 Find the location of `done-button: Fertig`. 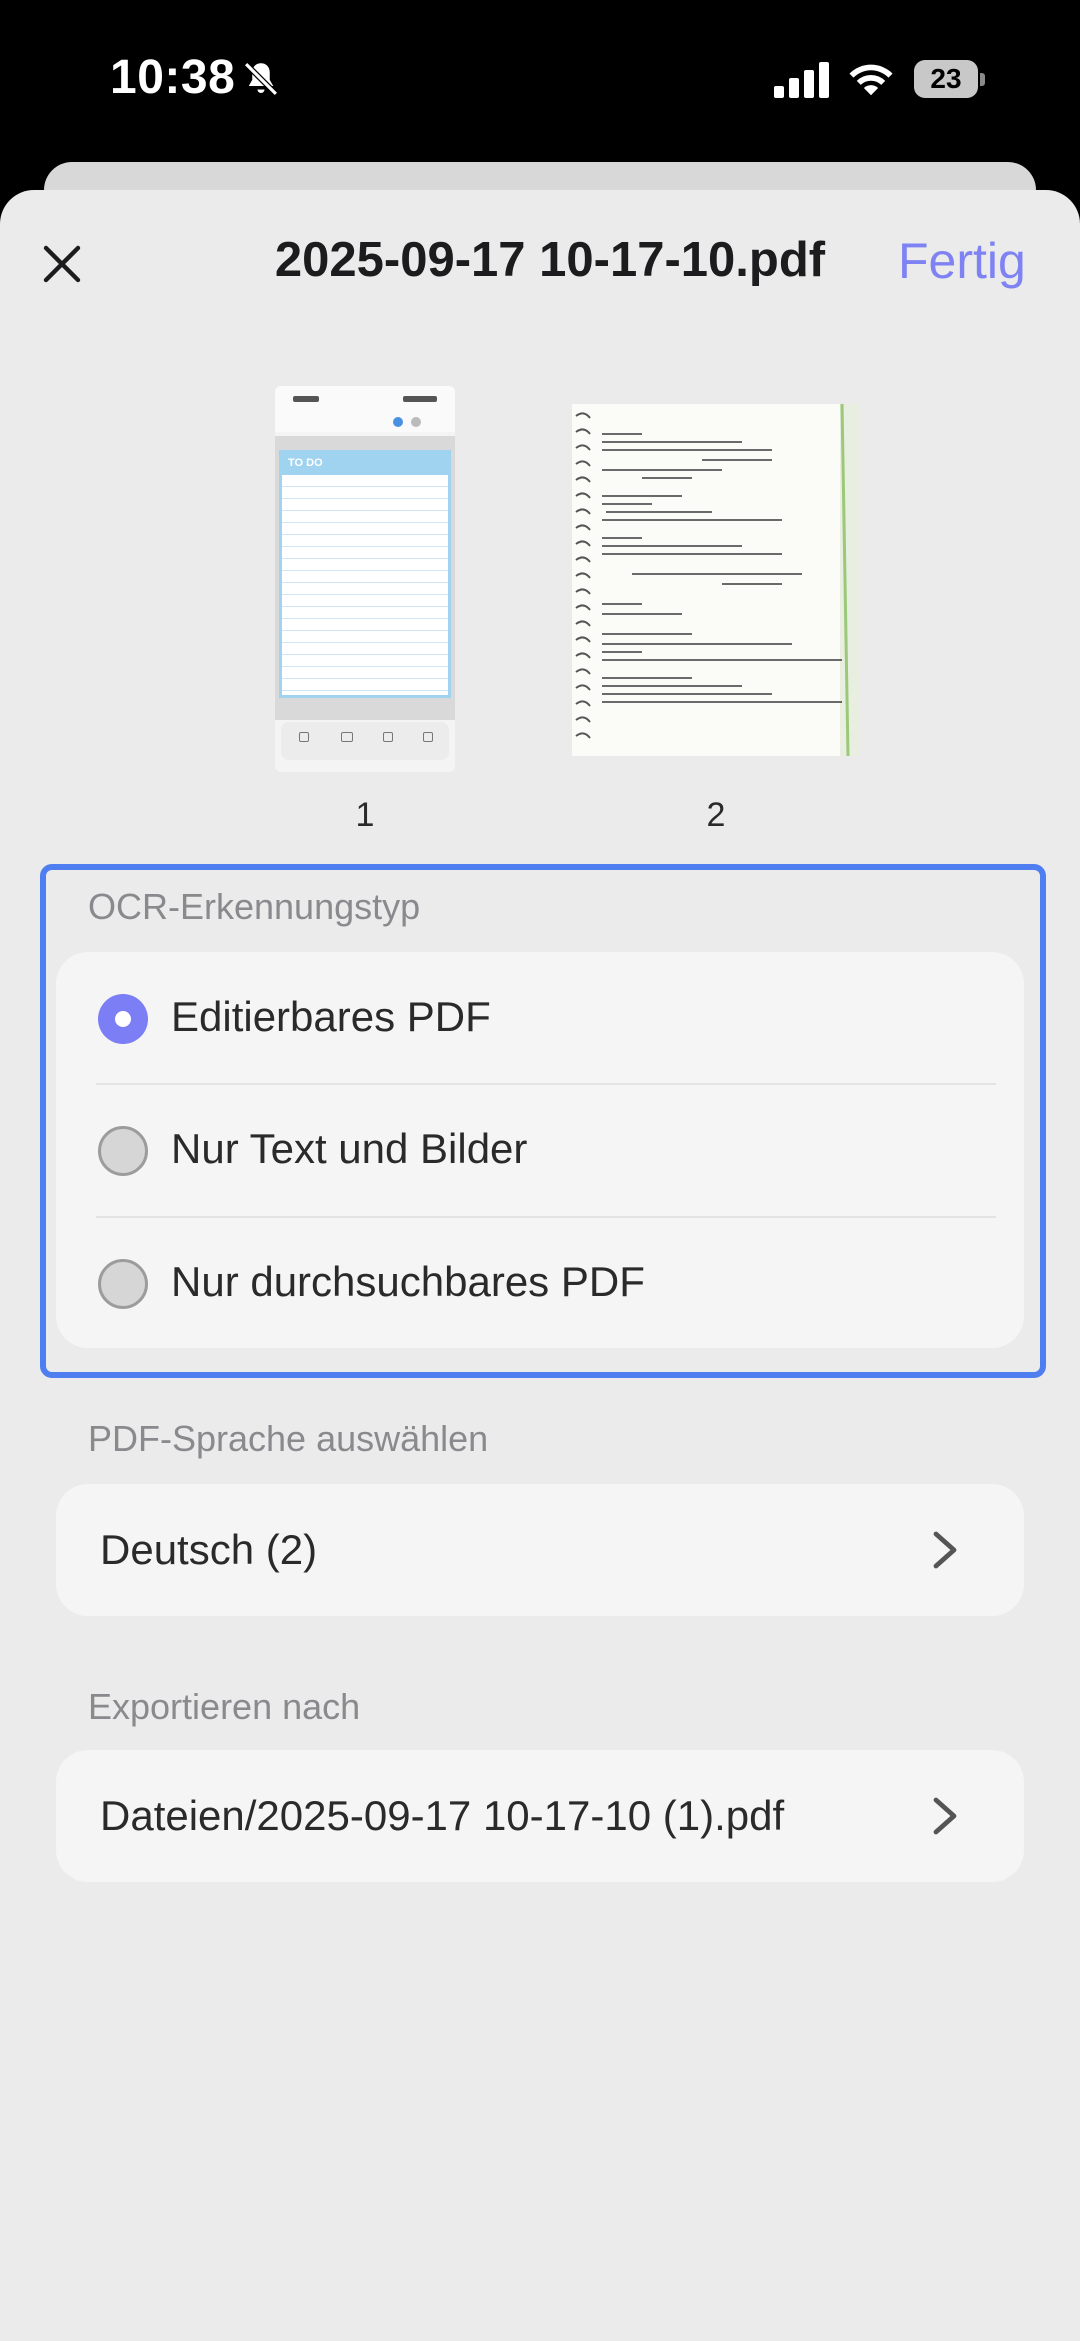

done-button: Fertig is located at coordinates (962, 261).